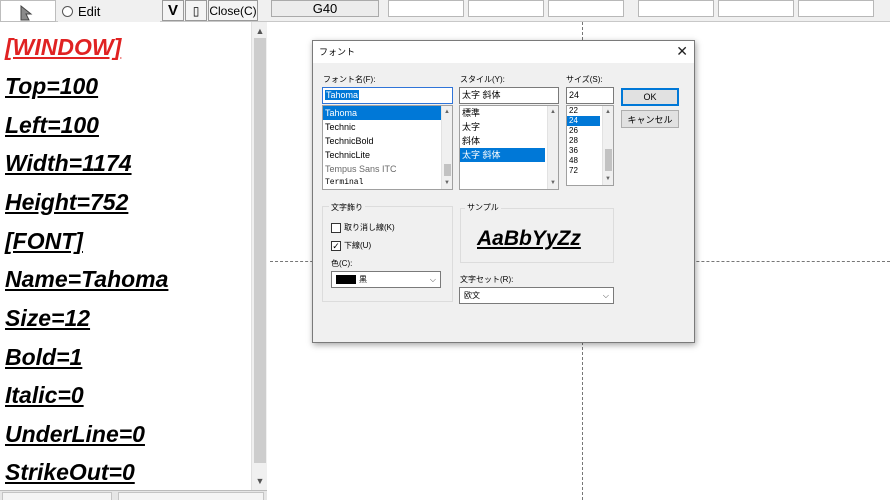 The image size is (890, 500). What do you see at coordinates (87, 279) in the screenshot?
I see `setting-line: Name=Tahoma` at bounding box center [87, 279].